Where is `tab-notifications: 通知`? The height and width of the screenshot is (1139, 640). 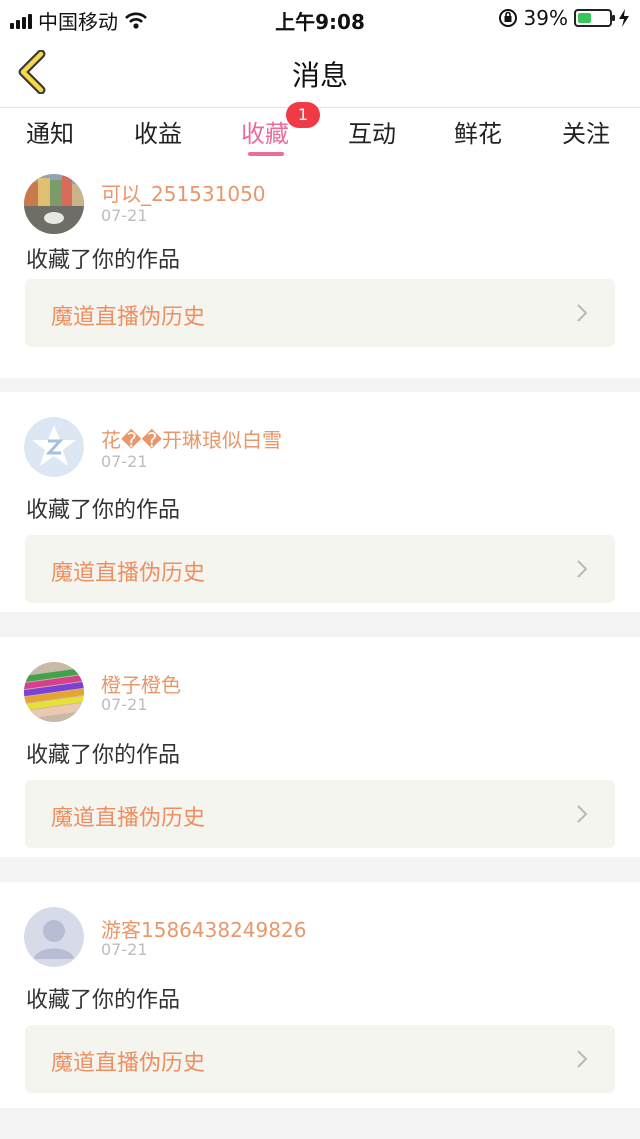
tab-notifications: 通知 is located at coordinates (50, 131).